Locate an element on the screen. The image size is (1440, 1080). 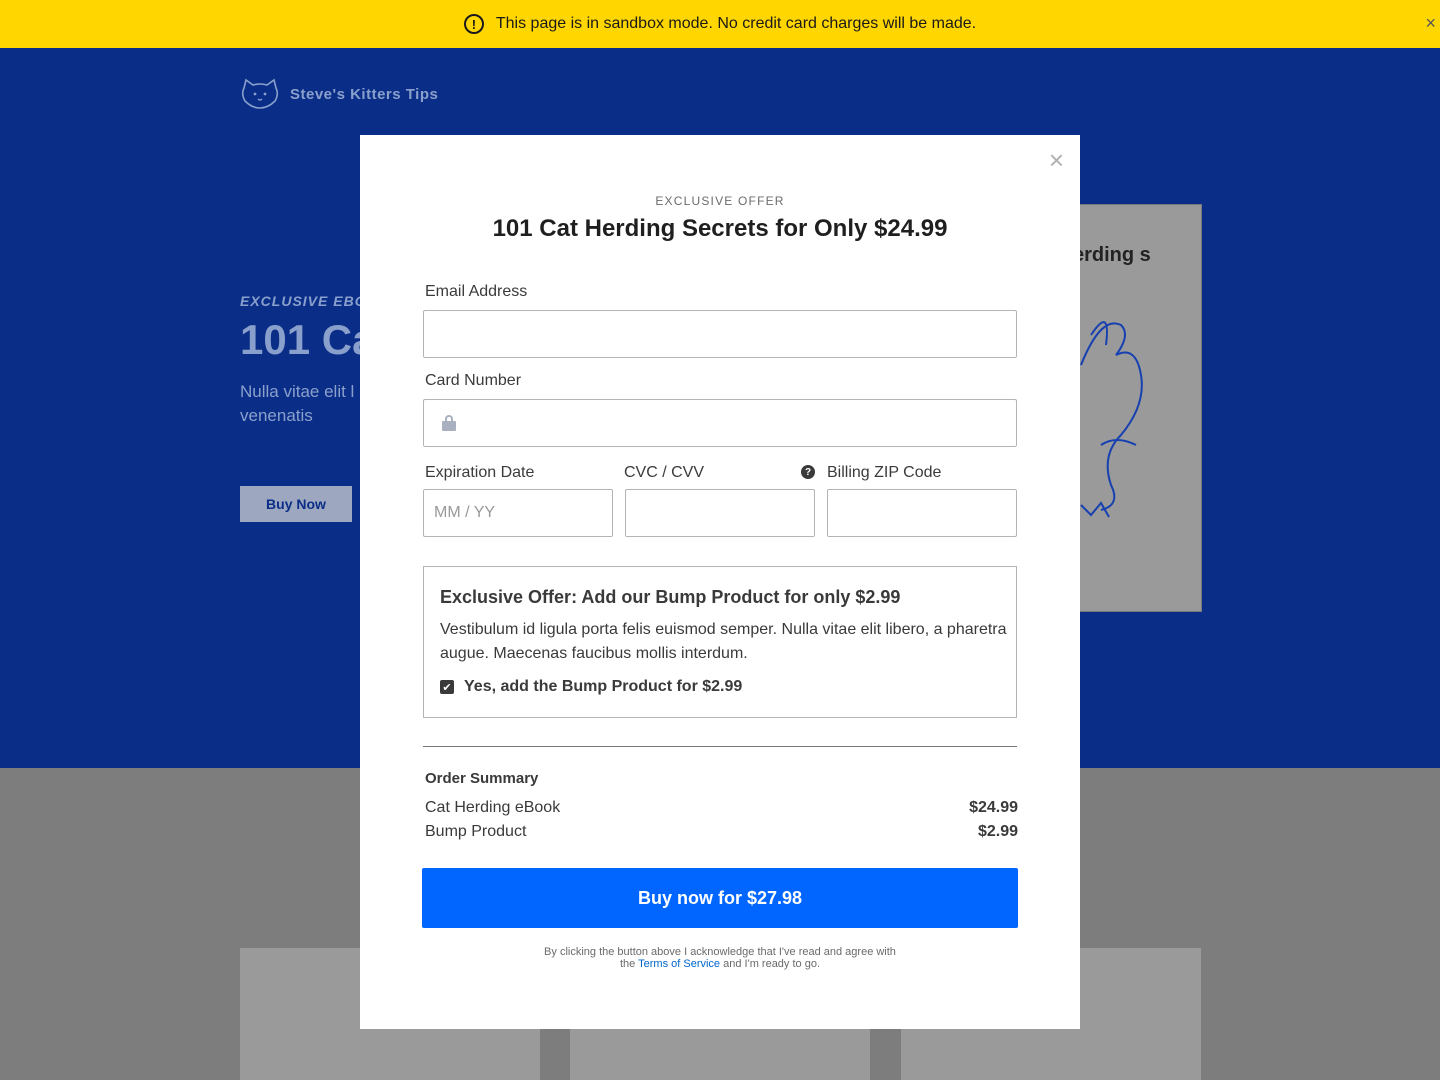
email-label: Email Address is located at coordinates (476, 291).